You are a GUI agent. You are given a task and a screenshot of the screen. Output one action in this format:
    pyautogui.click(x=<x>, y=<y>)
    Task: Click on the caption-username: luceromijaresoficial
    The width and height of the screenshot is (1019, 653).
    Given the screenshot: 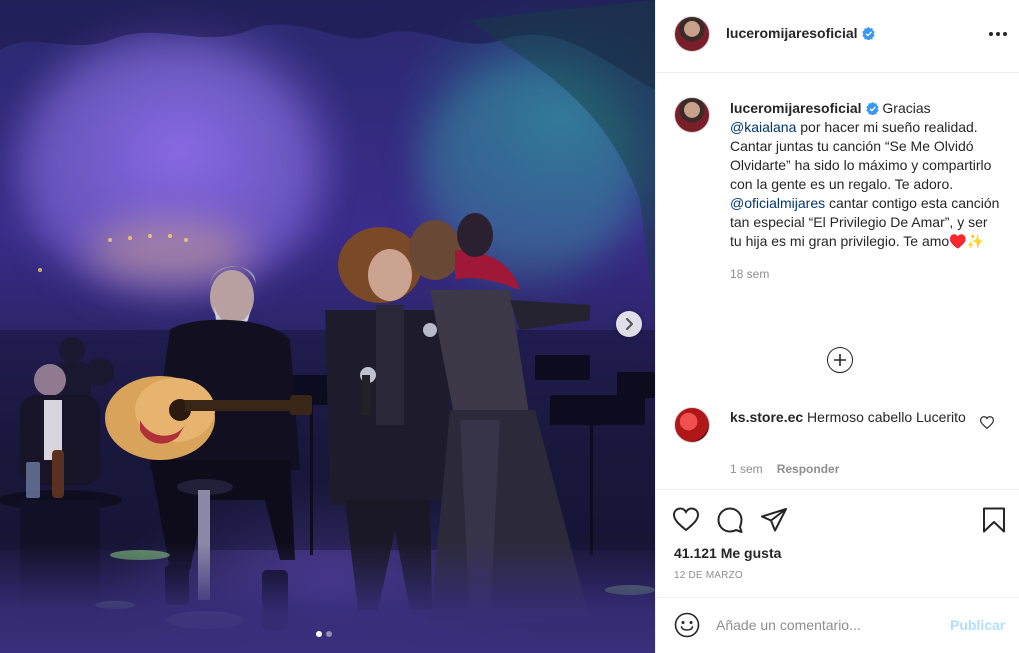 What is the action you would take?
    pyautogui.click(x=796, y=108)
    